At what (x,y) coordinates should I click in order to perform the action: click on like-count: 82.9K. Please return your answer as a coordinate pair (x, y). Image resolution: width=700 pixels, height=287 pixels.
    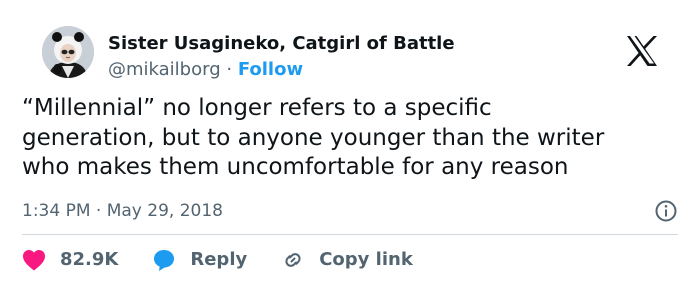
    Looking at the image, I should click on (89, 259).